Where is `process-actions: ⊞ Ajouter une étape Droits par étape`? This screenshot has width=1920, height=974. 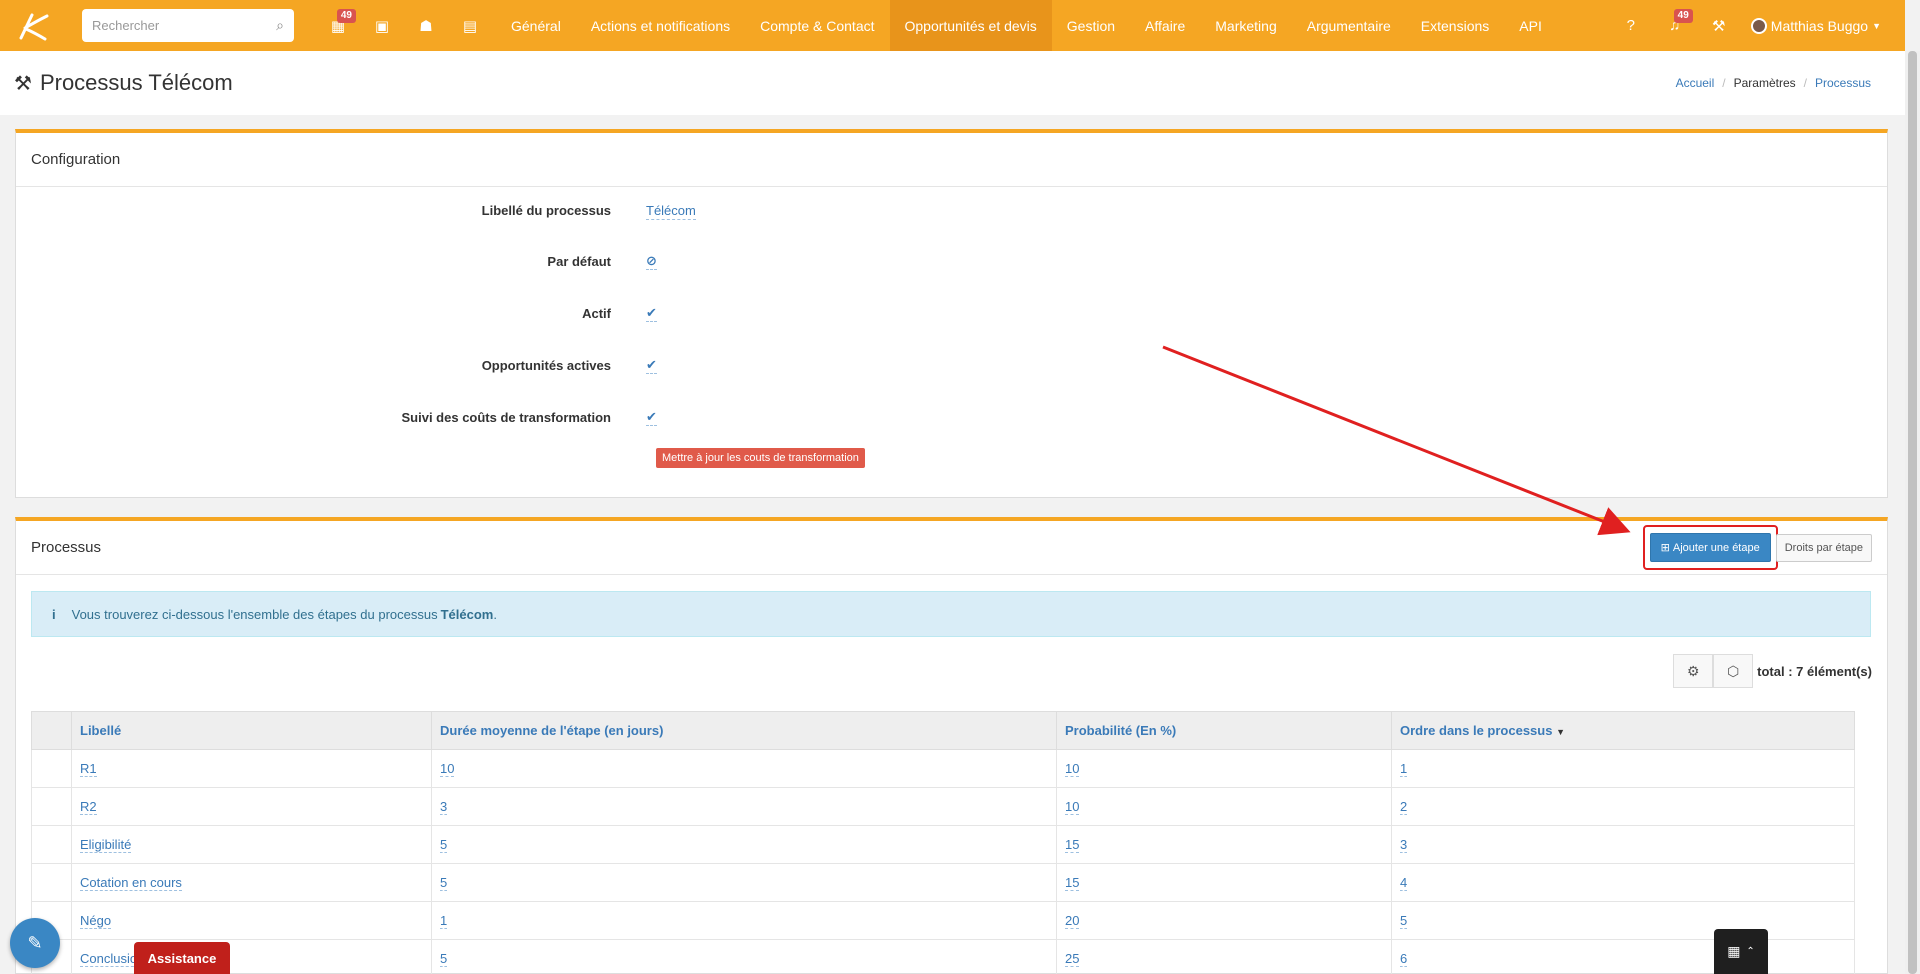 process-actions: ⊞ Ajouter une étape Droits par étape is located at coordinates (1757, 547).